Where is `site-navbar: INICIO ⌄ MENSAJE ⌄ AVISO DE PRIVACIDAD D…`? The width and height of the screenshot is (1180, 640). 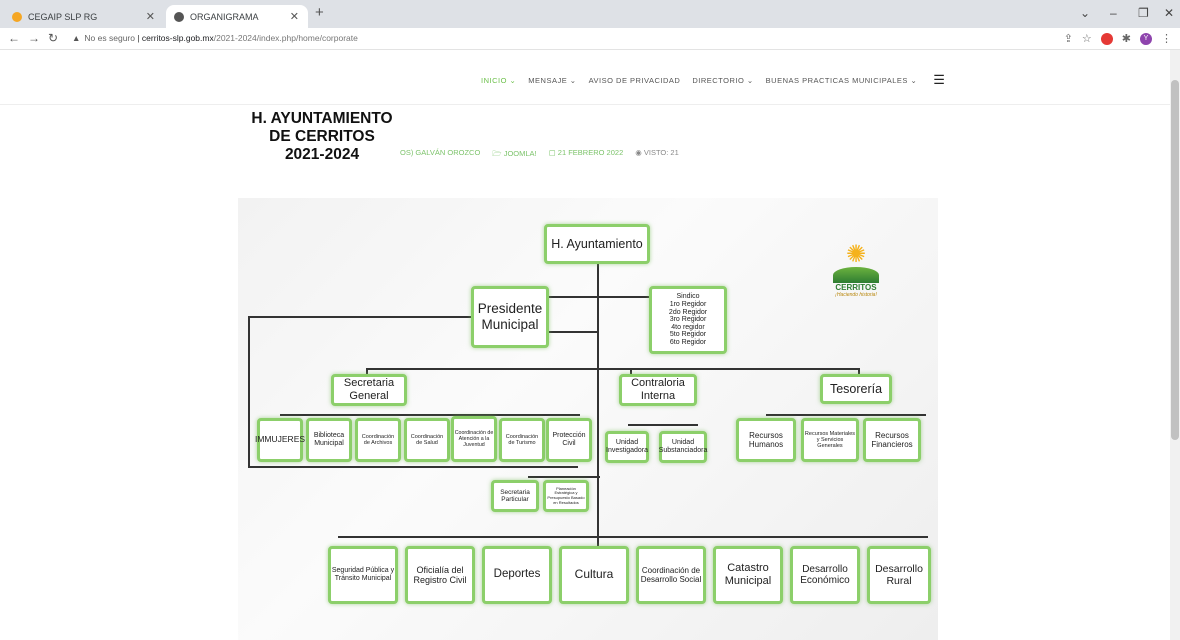
site-navbar: INICIO ⌄ MENSAJE ⌄ AVISO DE PRIVACIDAD D… is located at coordinates (585, 77).